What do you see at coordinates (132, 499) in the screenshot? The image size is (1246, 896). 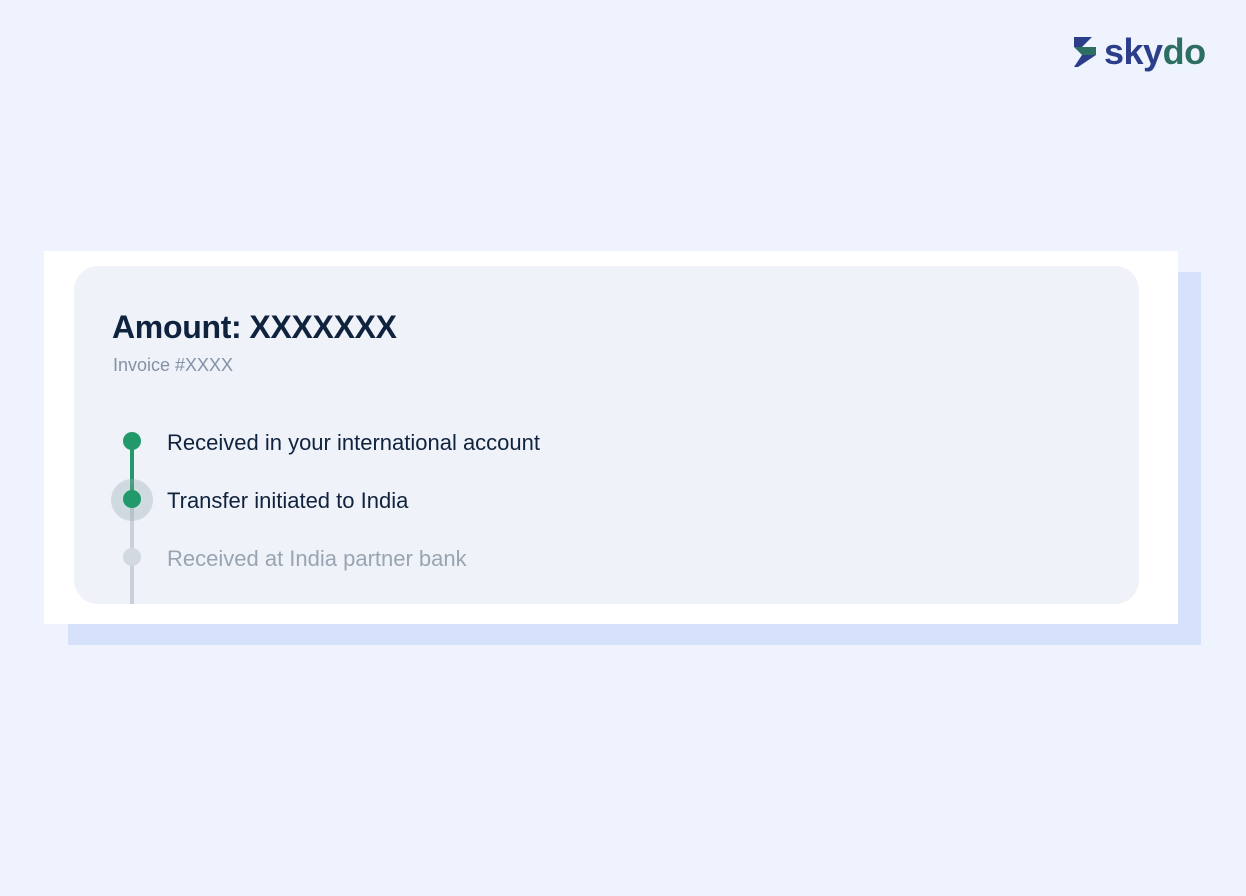 I see `step-active-dot` at bounding box center [132, 499].